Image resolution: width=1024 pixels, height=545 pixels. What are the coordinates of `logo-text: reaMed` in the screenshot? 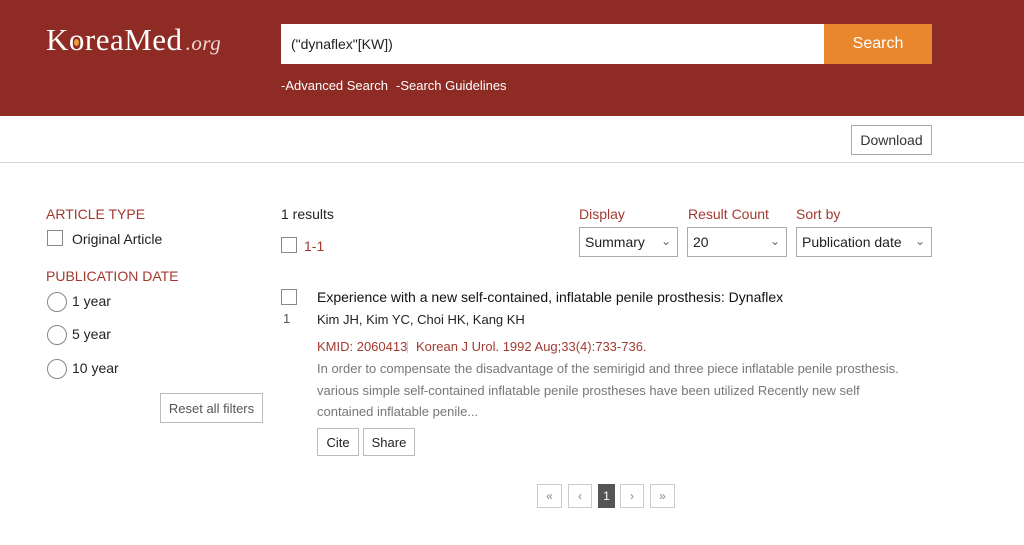 It's located at (133, 39).